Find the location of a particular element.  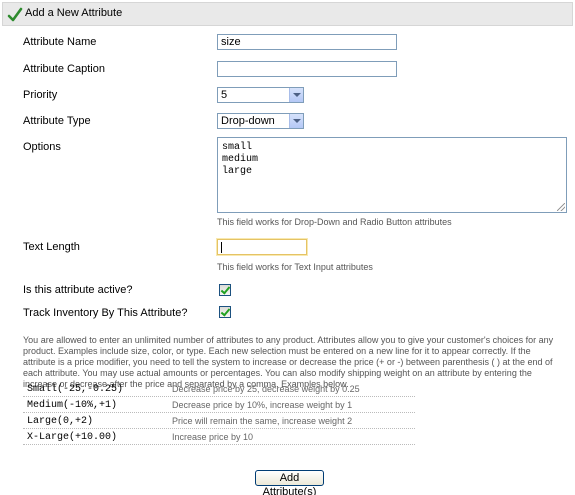

text-length-input is located at coordinates (262, 247).